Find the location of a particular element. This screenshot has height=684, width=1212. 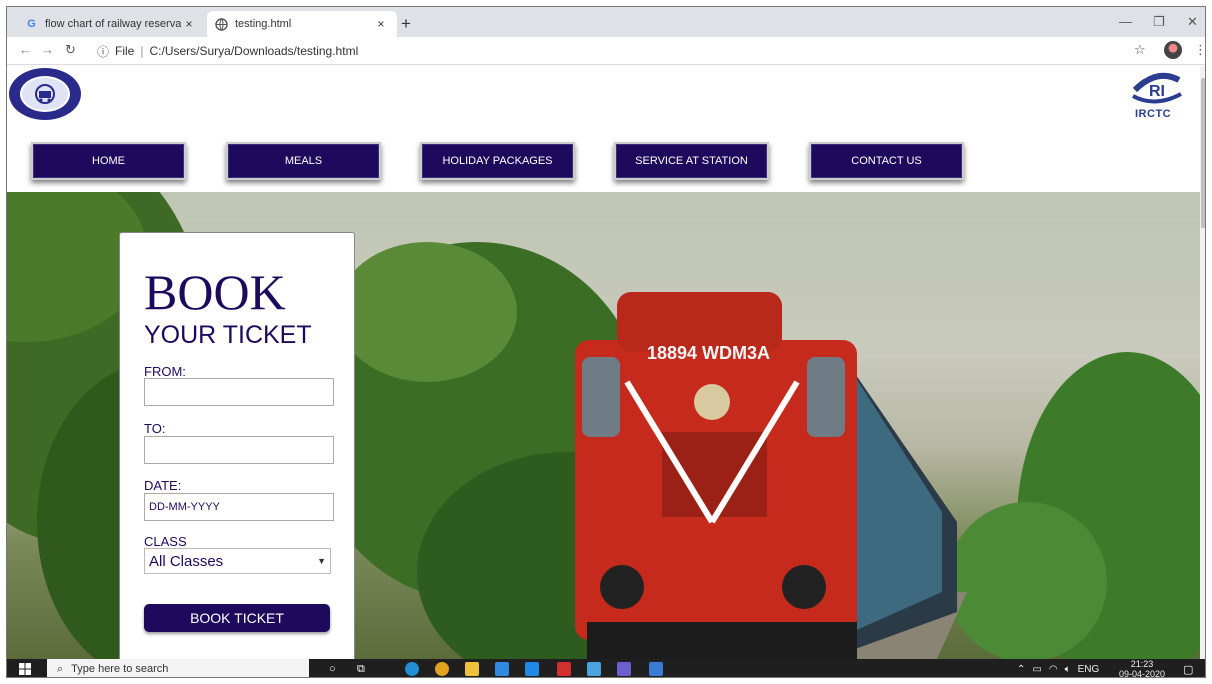

booking-title: BOOK is located at coordinates (215, 292).